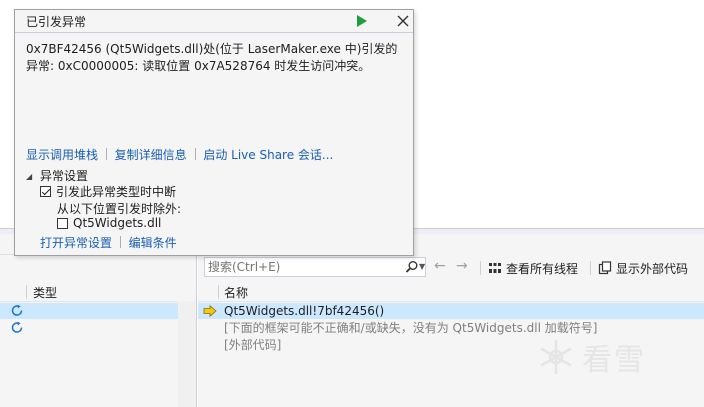 The width and height of the screenshot is (704, 407). I want to click on watermark-text: 看雪, so click(614, 360).